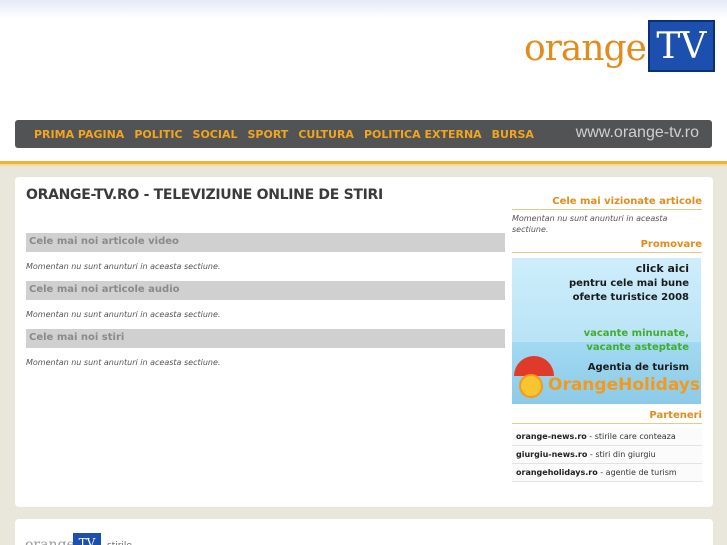  I want to click on section-heading-audio: Cele mai noi articole audio, so click(265, 290).